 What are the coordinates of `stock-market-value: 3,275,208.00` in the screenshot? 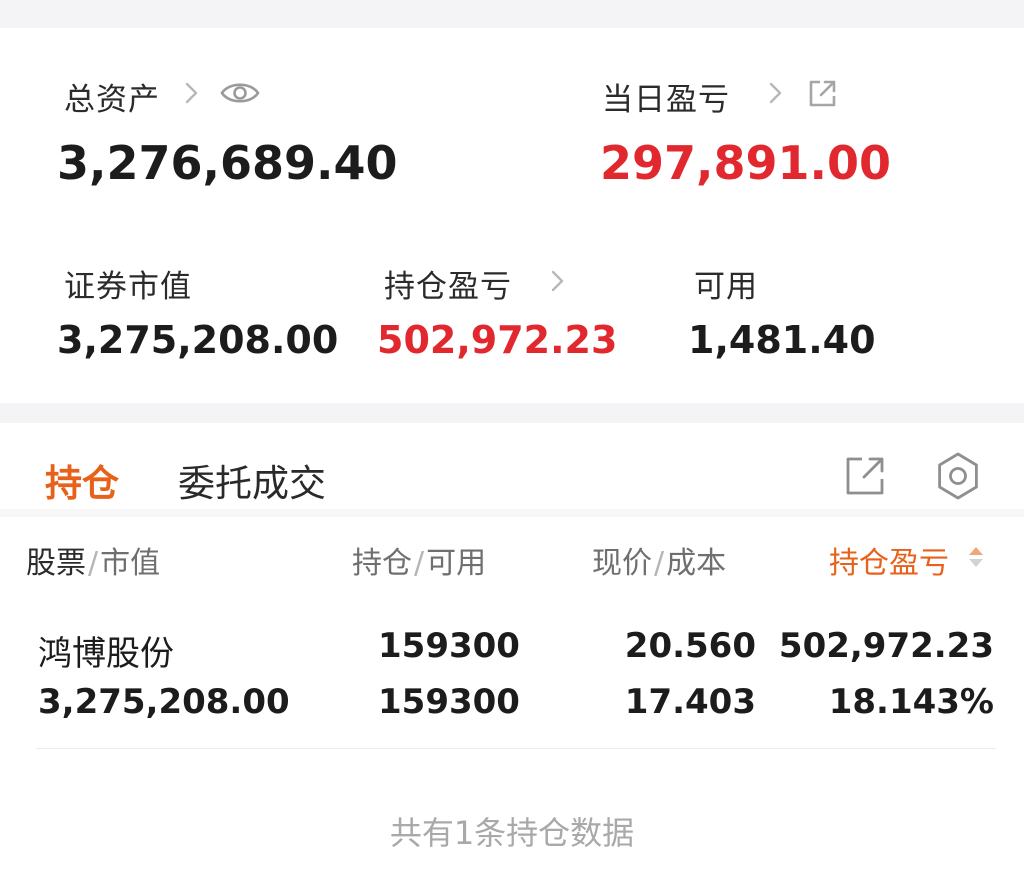 It's located at (164, 702).